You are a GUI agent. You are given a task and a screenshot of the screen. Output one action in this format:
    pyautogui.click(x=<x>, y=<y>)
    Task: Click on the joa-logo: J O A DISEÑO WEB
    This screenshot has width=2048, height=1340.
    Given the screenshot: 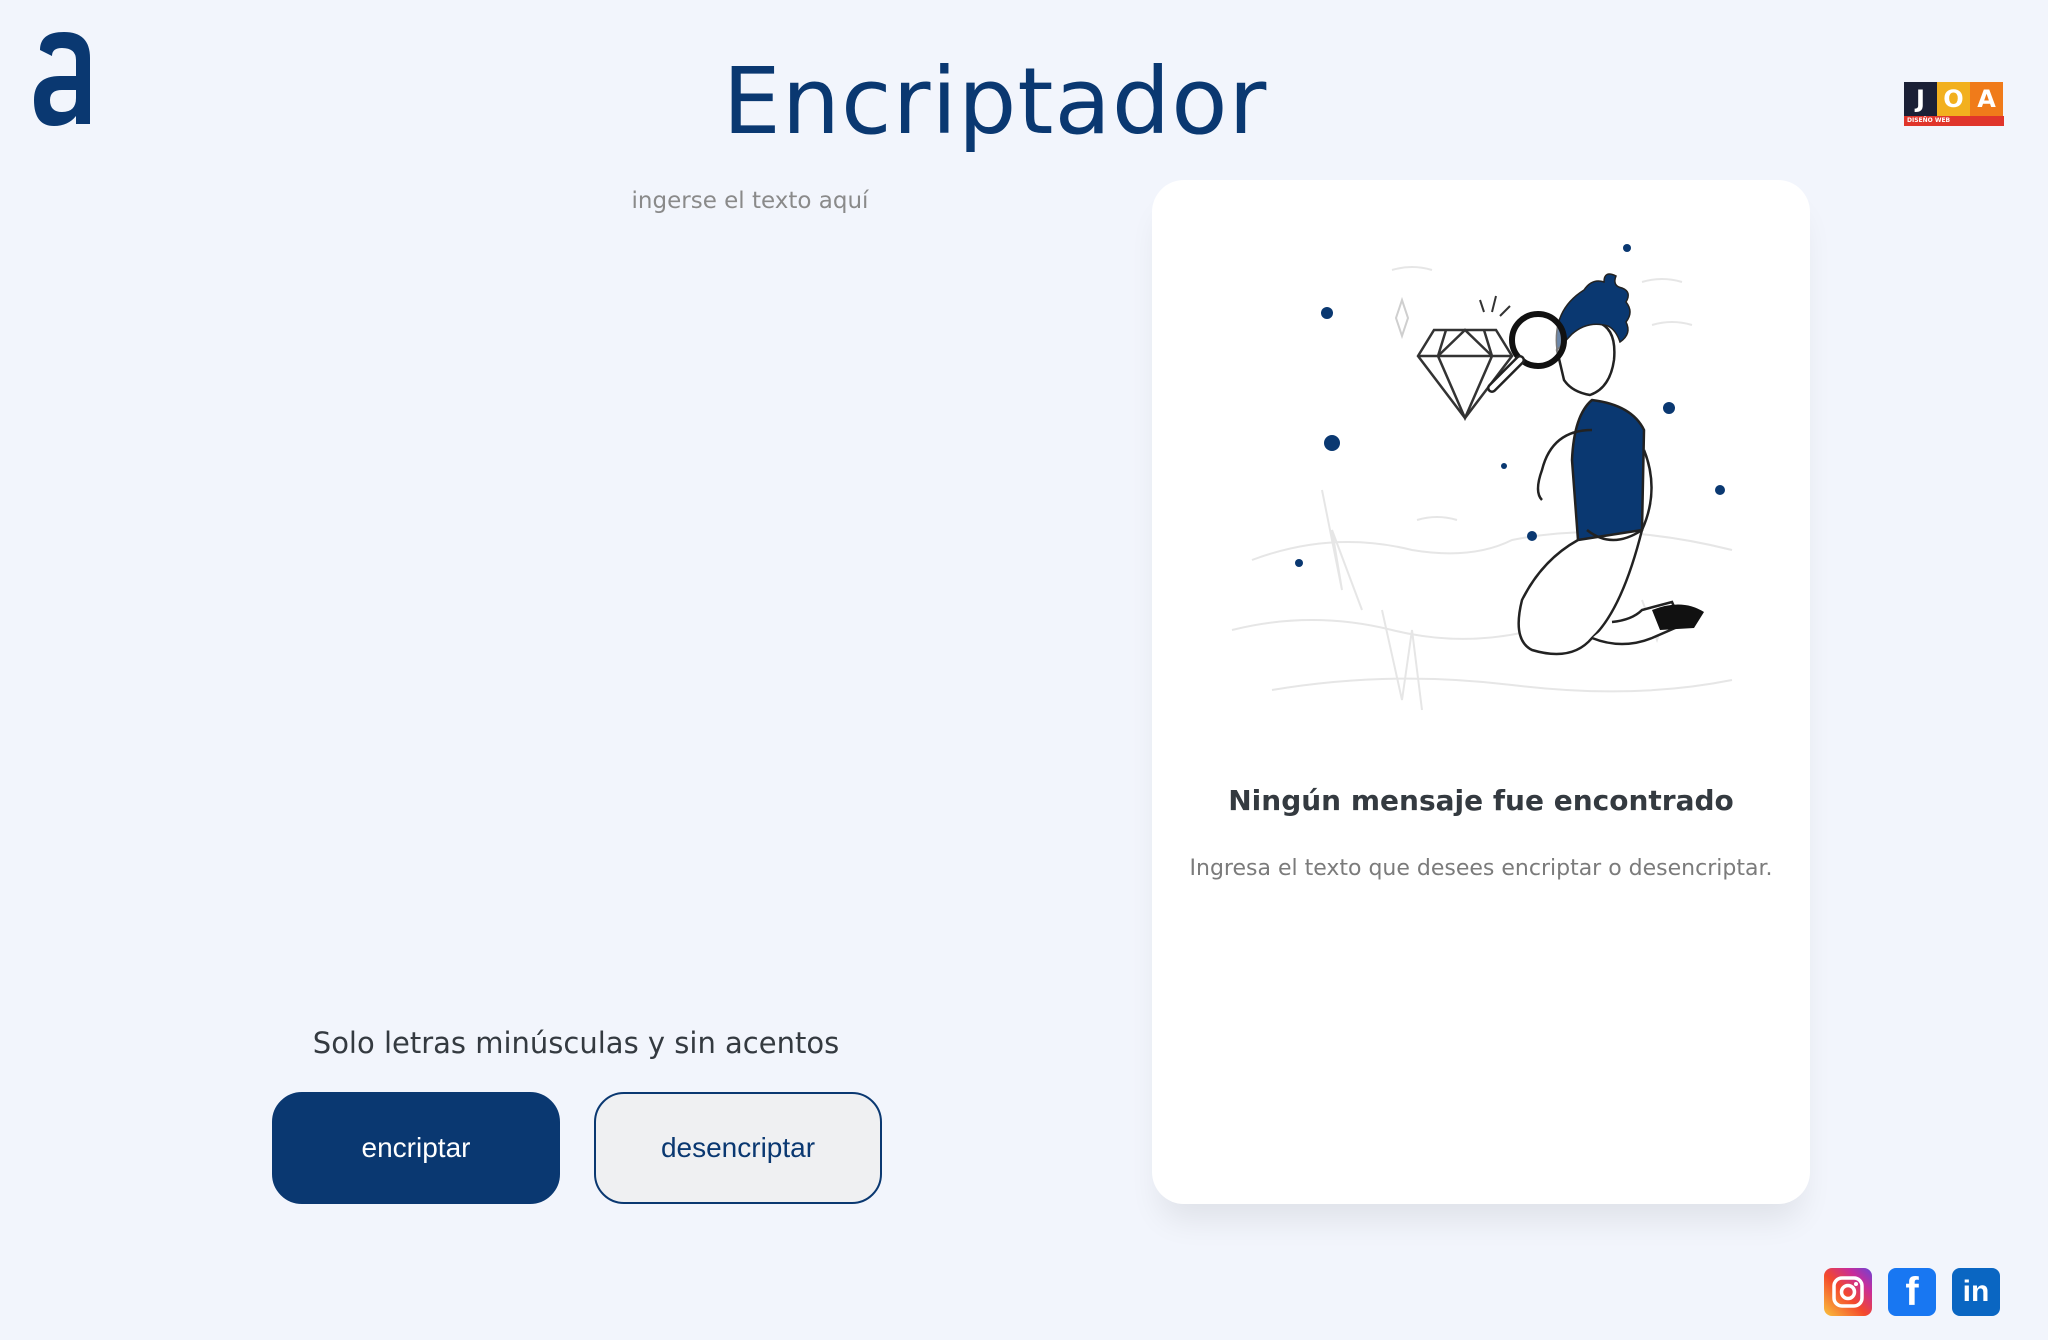 What is the action you would take?
    pyautogui.click(x=1954, y=105)
    